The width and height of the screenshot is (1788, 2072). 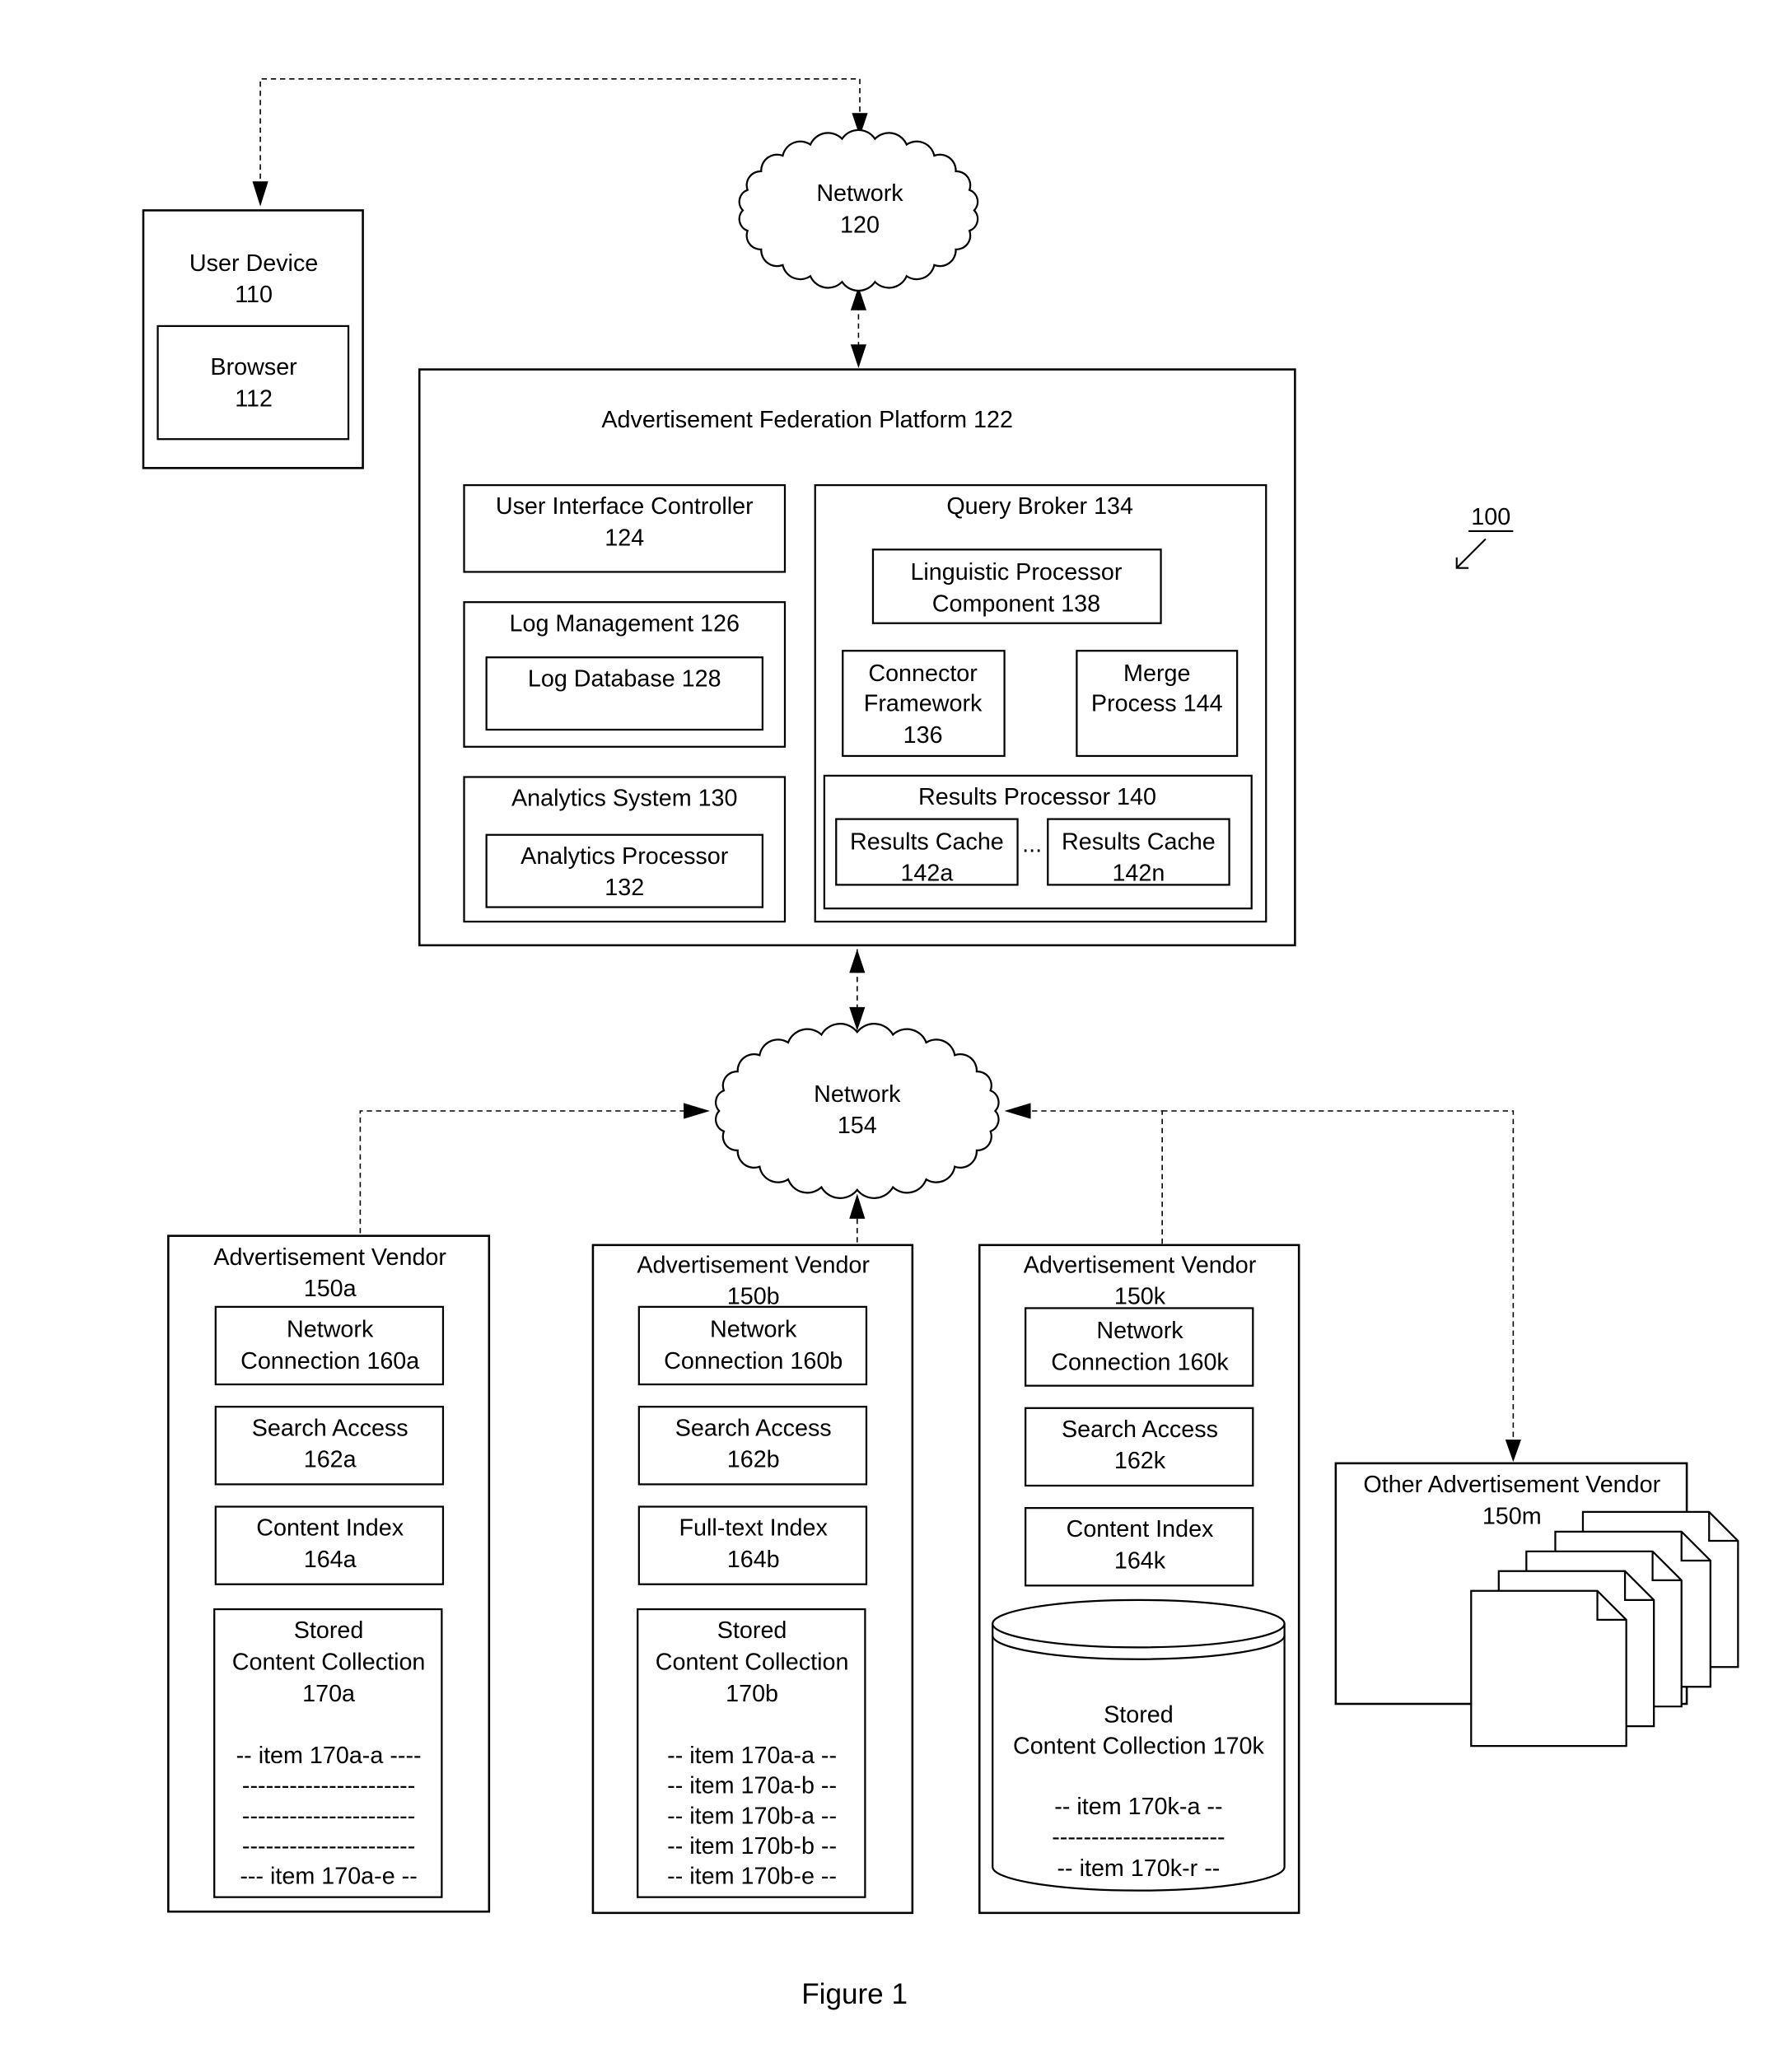 I want to click on scc-a-line1: Stored, so click(x=329, y=1630).